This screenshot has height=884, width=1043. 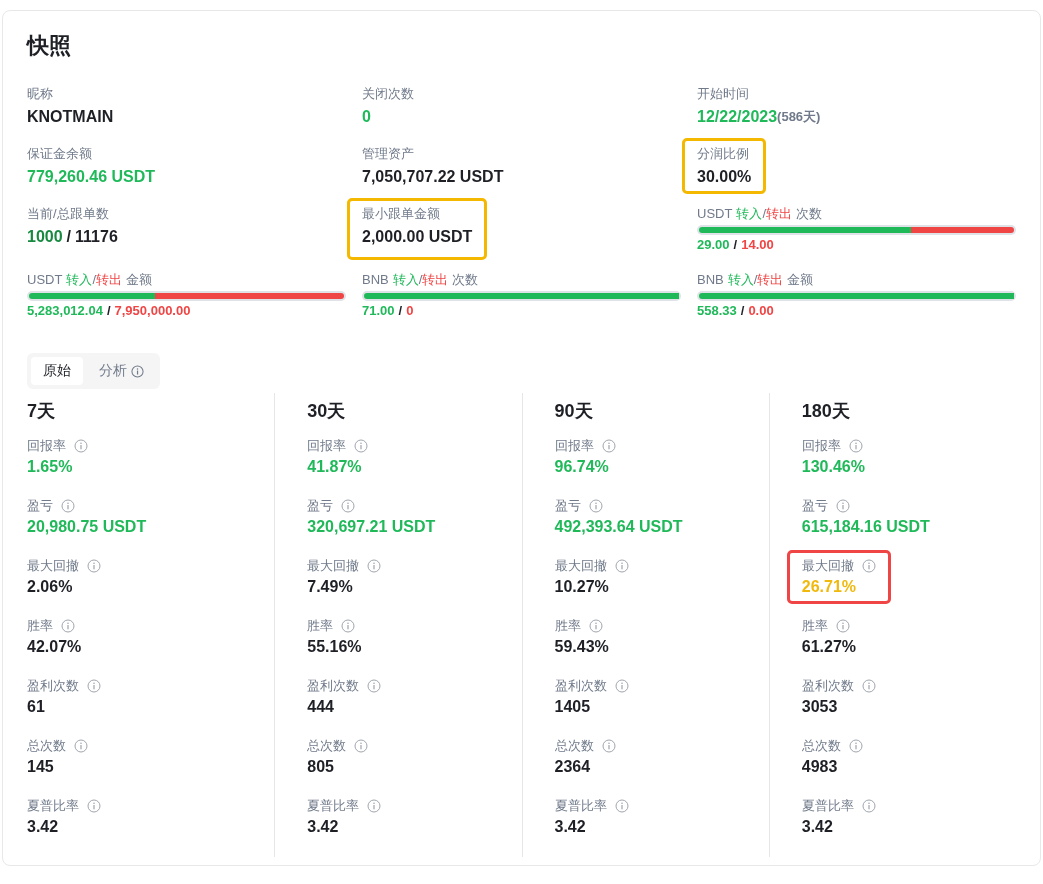 I want to click on metric-value: 615,184.16 USDT, so click(x=865, y=527).